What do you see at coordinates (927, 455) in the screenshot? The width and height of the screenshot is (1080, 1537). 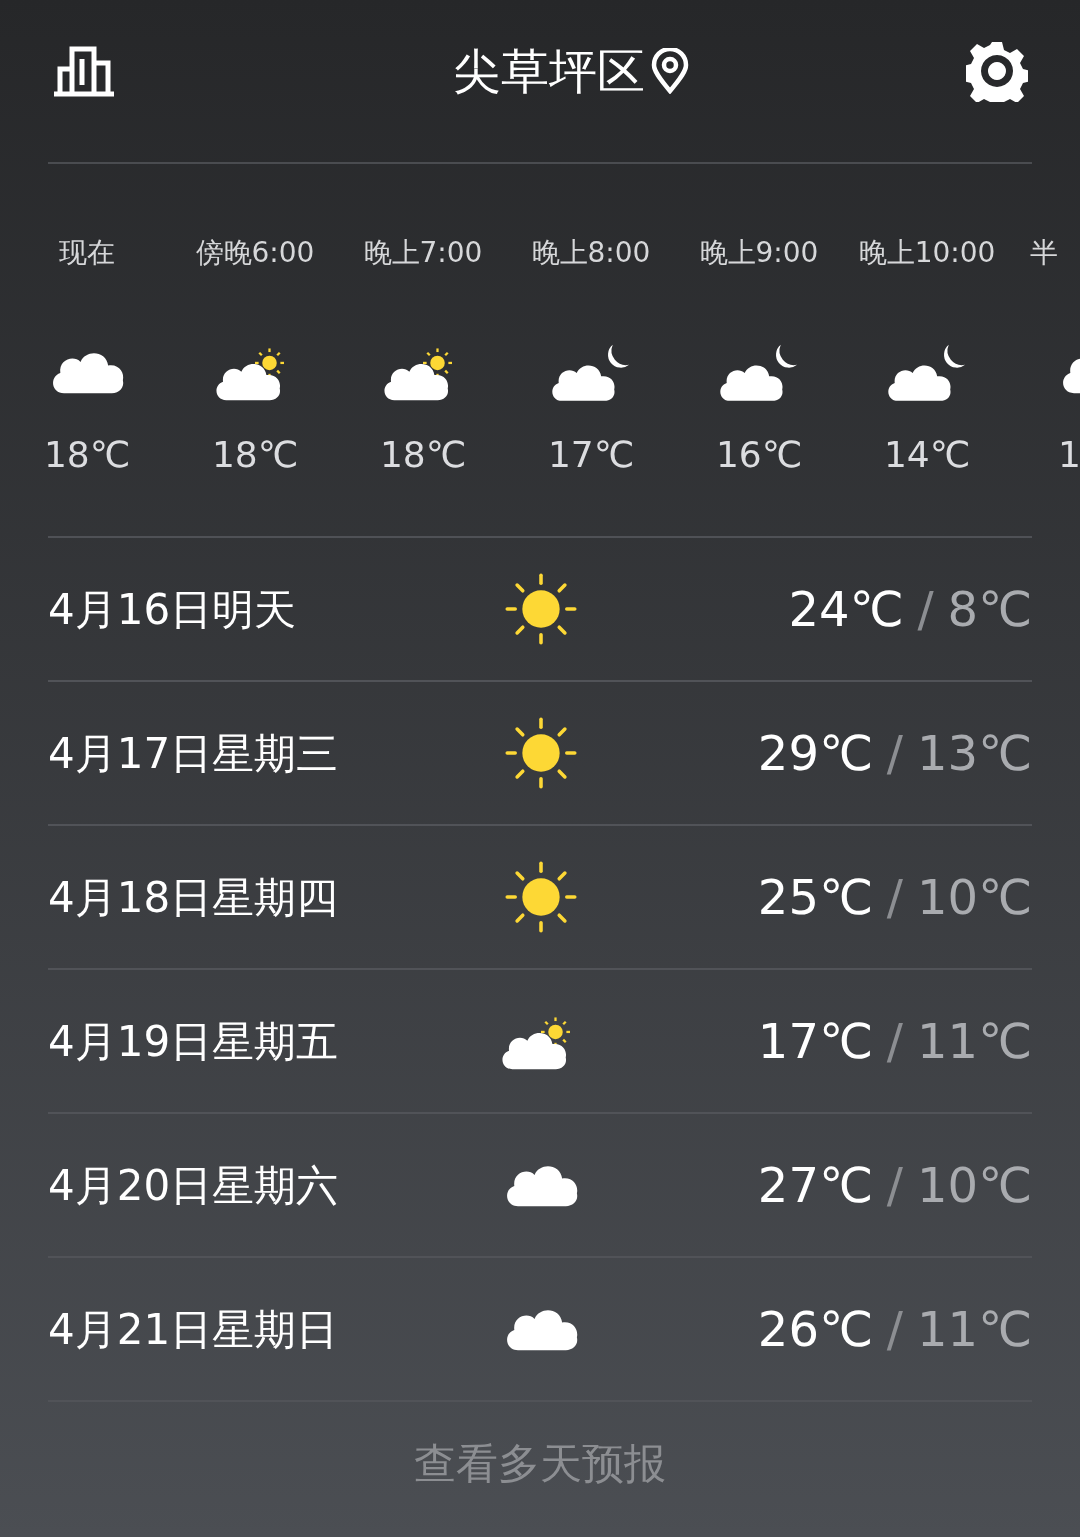 I see `hour-temp: 14℃` at bounding box center [927, 455].